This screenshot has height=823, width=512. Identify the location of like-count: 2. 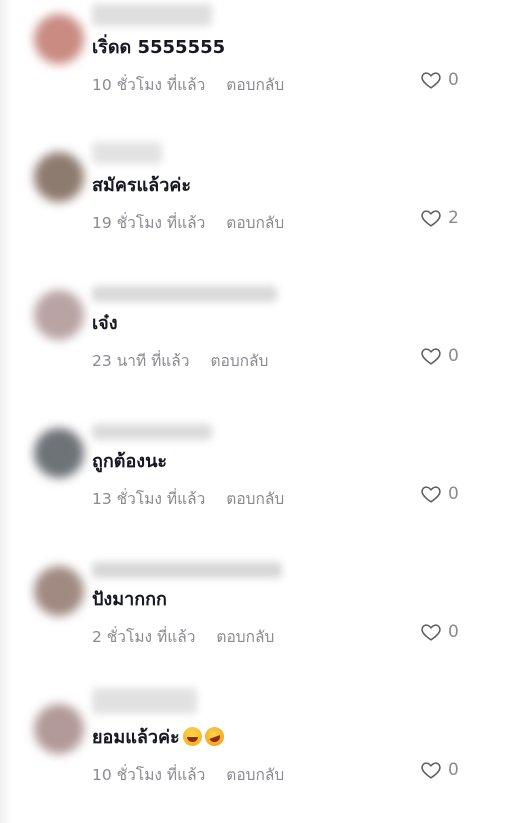
(453, 218).